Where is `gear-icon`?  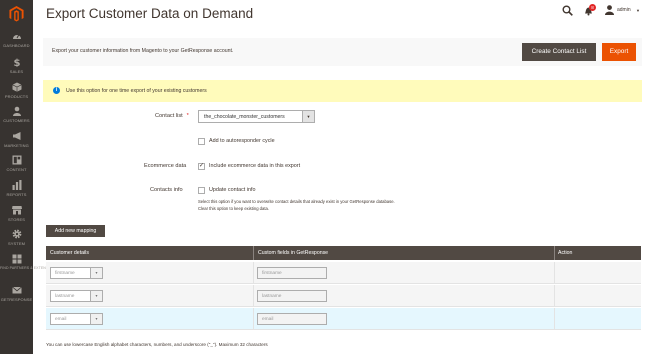
gear-icon is located at coordinates (16, 234).